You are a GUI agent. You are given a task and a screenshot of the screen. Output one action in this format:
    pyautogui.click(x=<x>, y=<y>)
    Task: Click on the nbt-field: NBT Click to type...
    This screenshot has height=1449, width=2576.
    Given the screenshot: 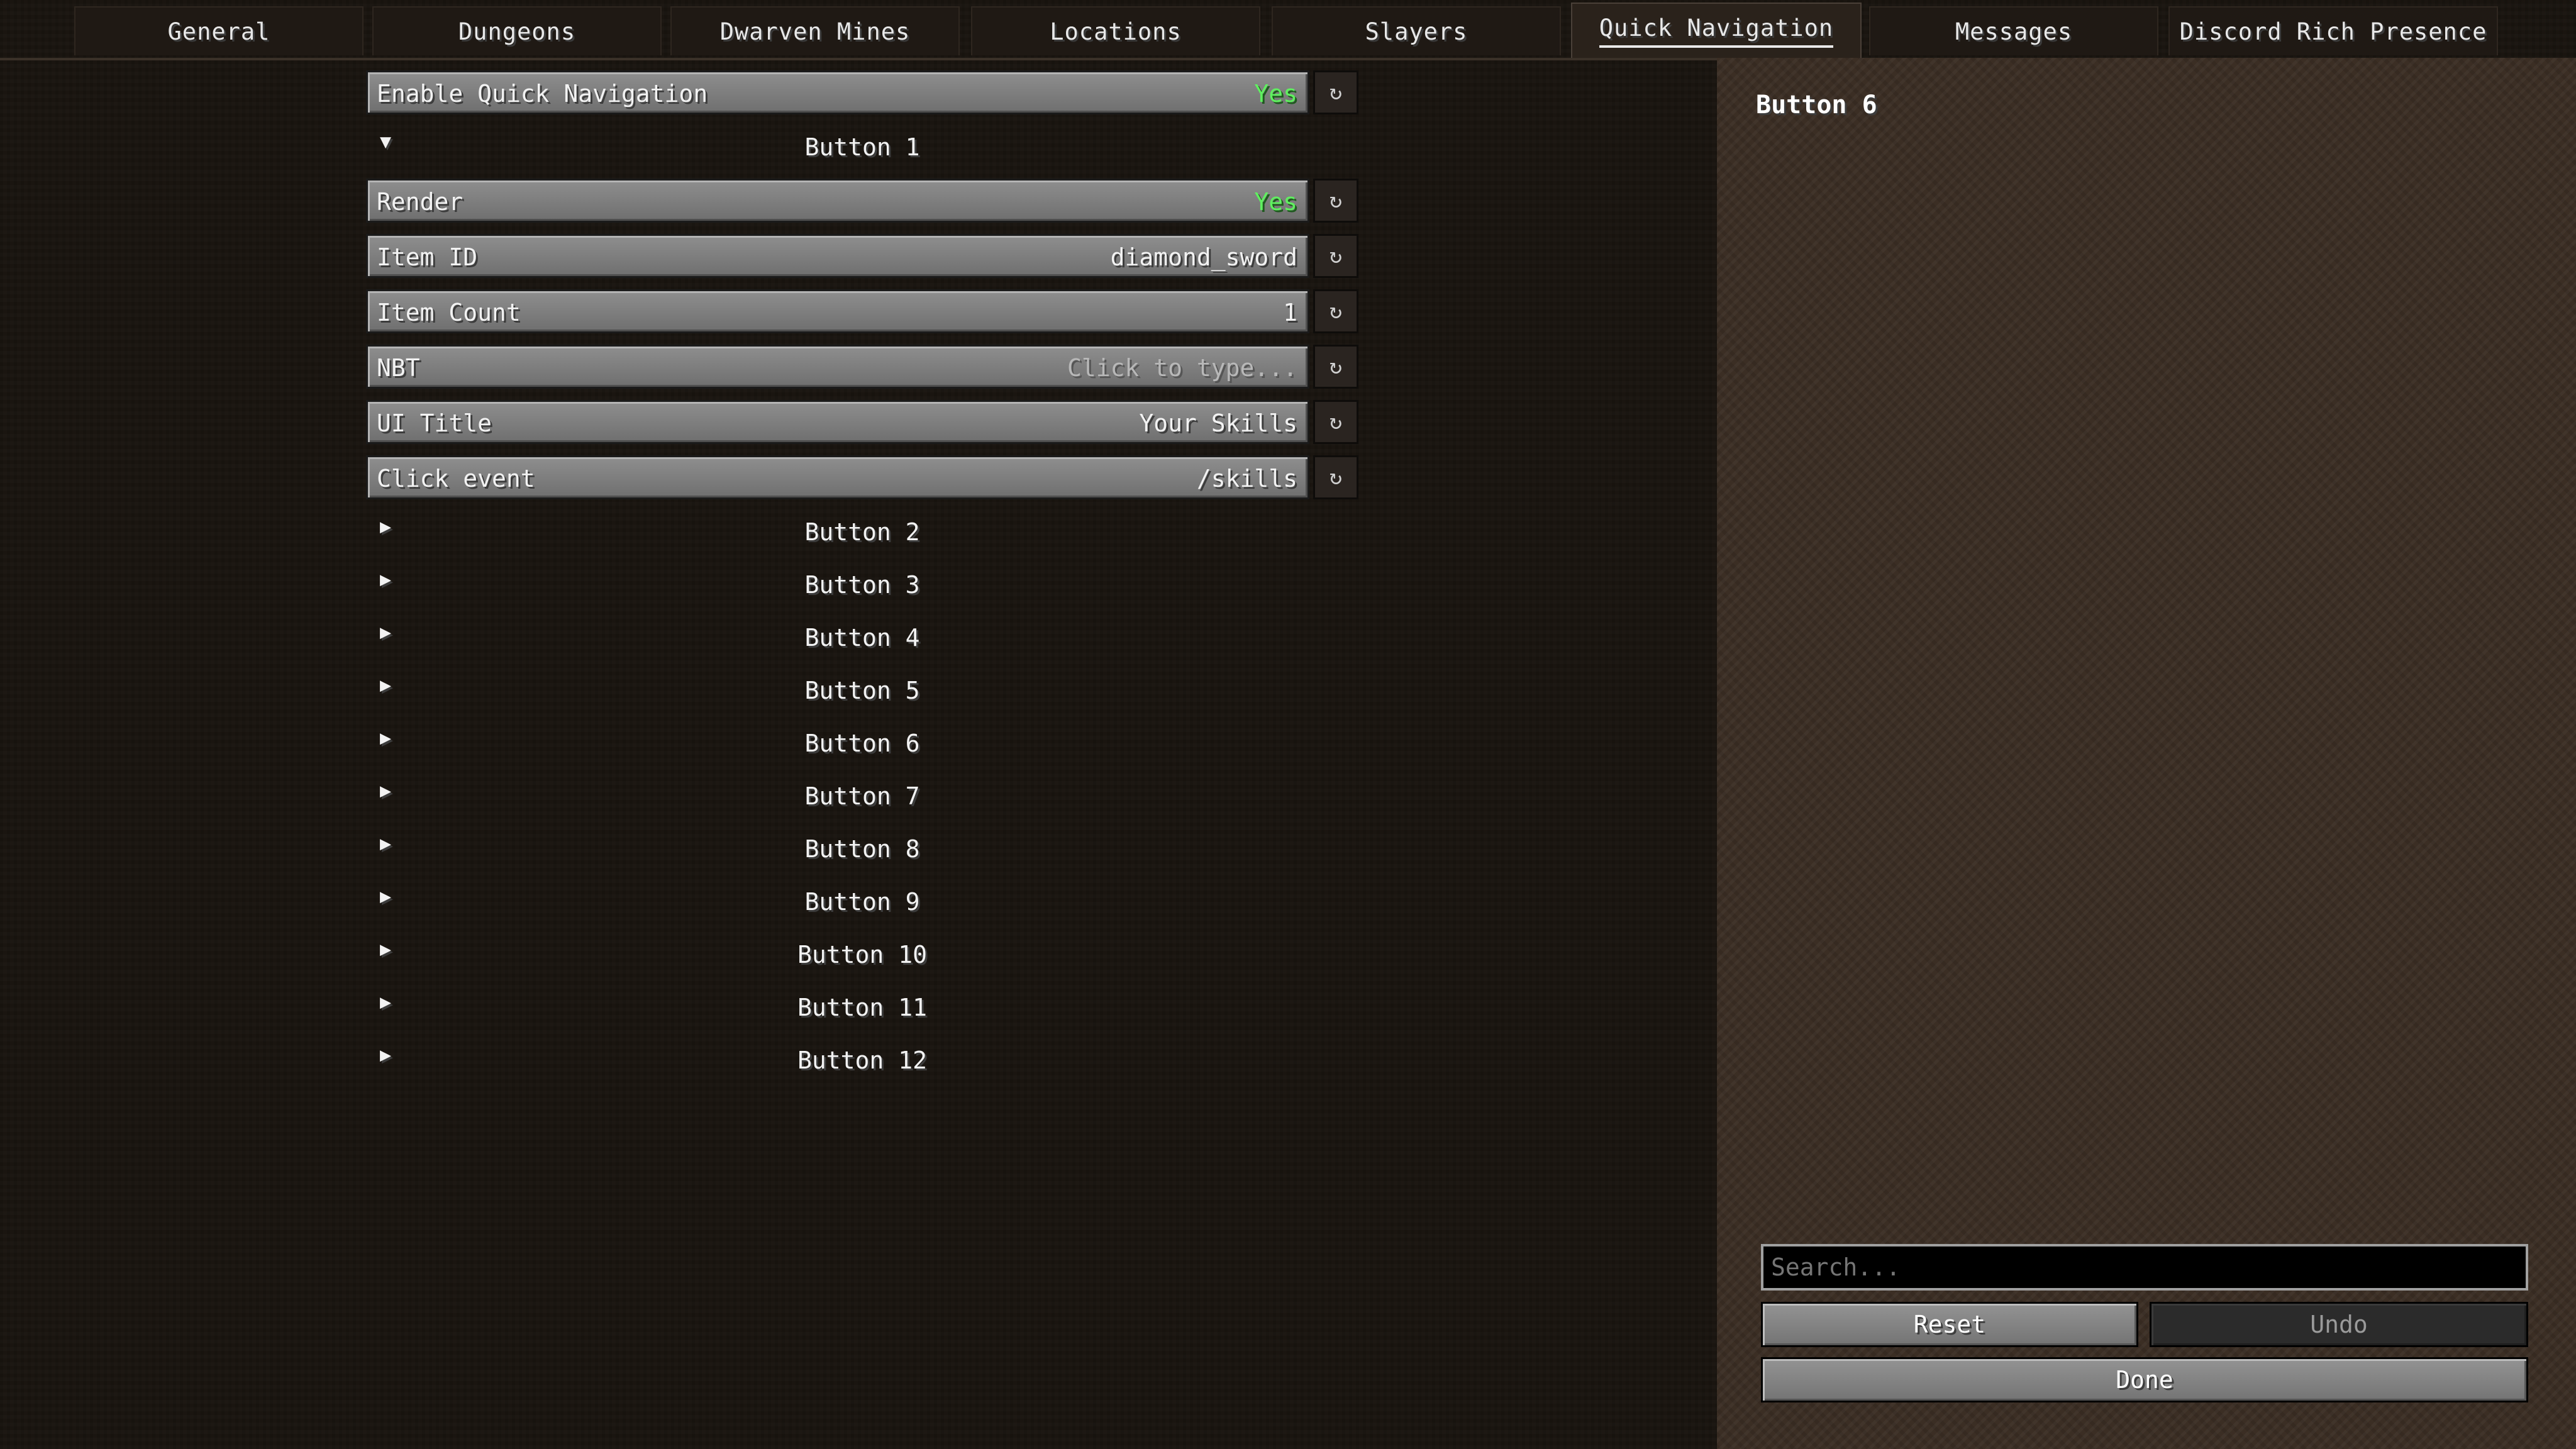 What is the action you would take?
    pyautogui.click(x=837, y=367)
    